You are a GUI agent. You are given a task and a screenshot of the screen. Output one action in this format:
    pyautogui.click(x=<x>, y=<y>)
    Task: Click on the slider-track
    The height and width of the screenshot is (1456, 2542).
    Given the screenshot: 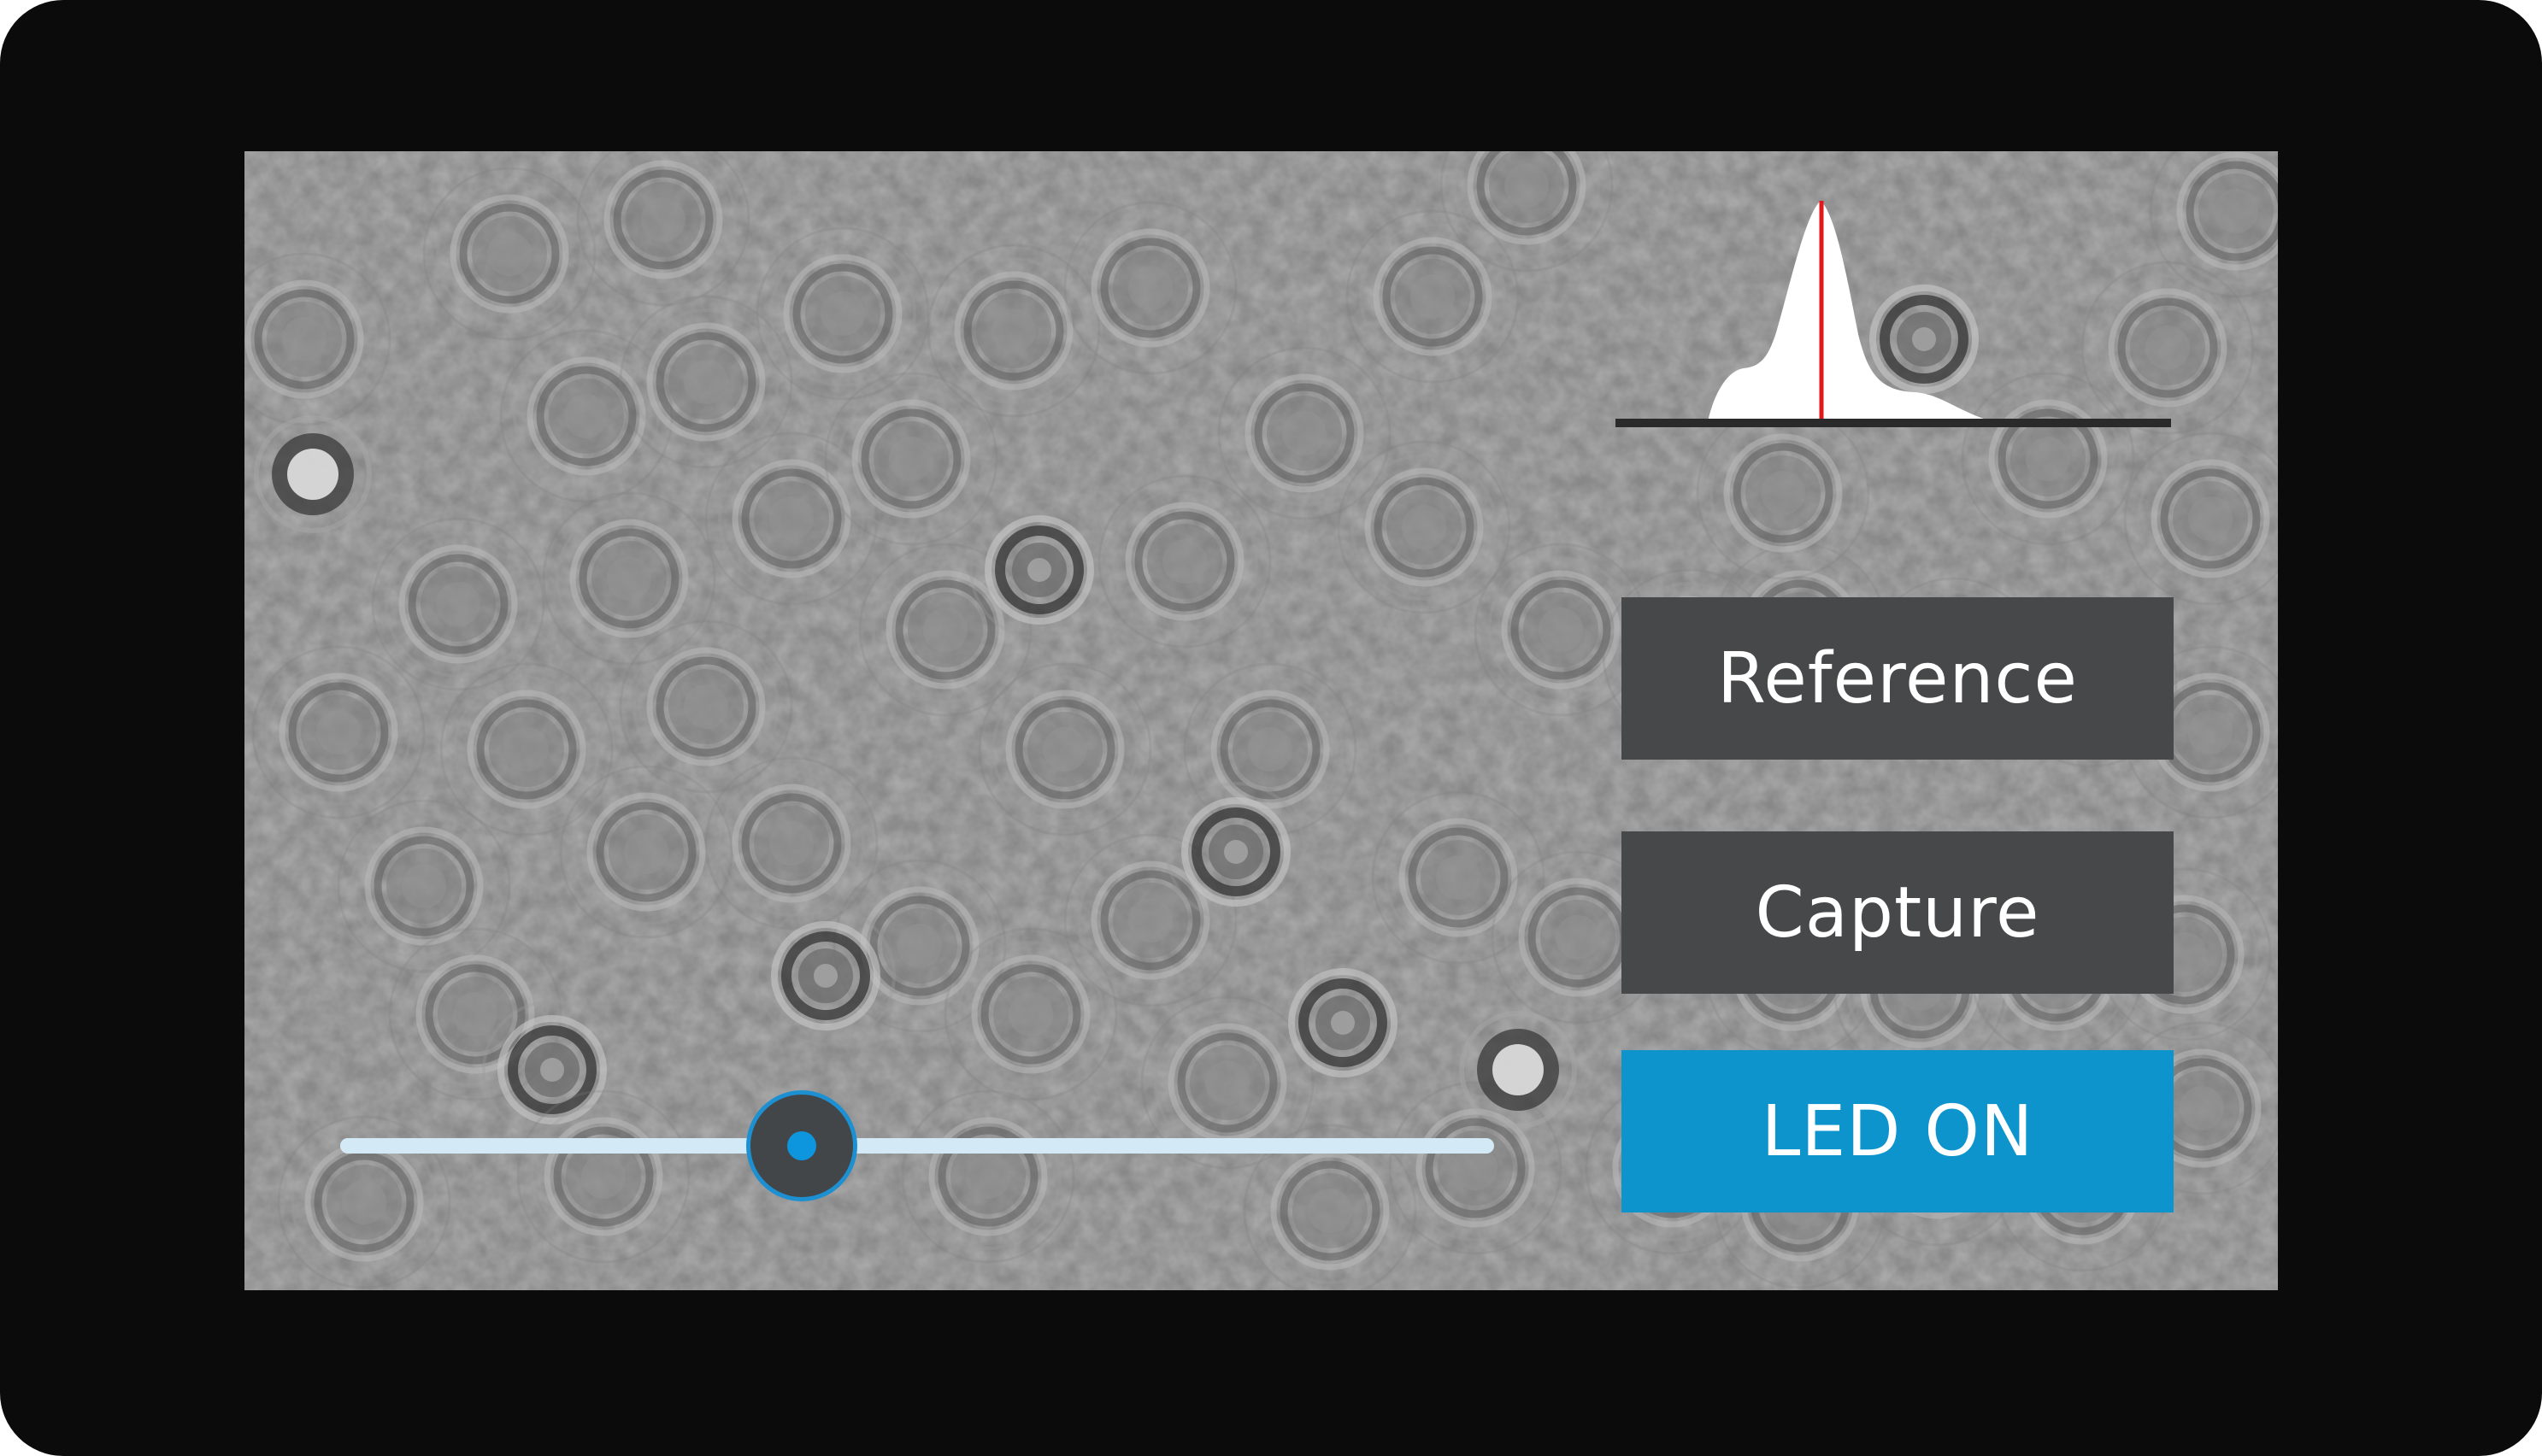 What is the action you would take?
    pyautogui.click(x=917, y=1146)
    